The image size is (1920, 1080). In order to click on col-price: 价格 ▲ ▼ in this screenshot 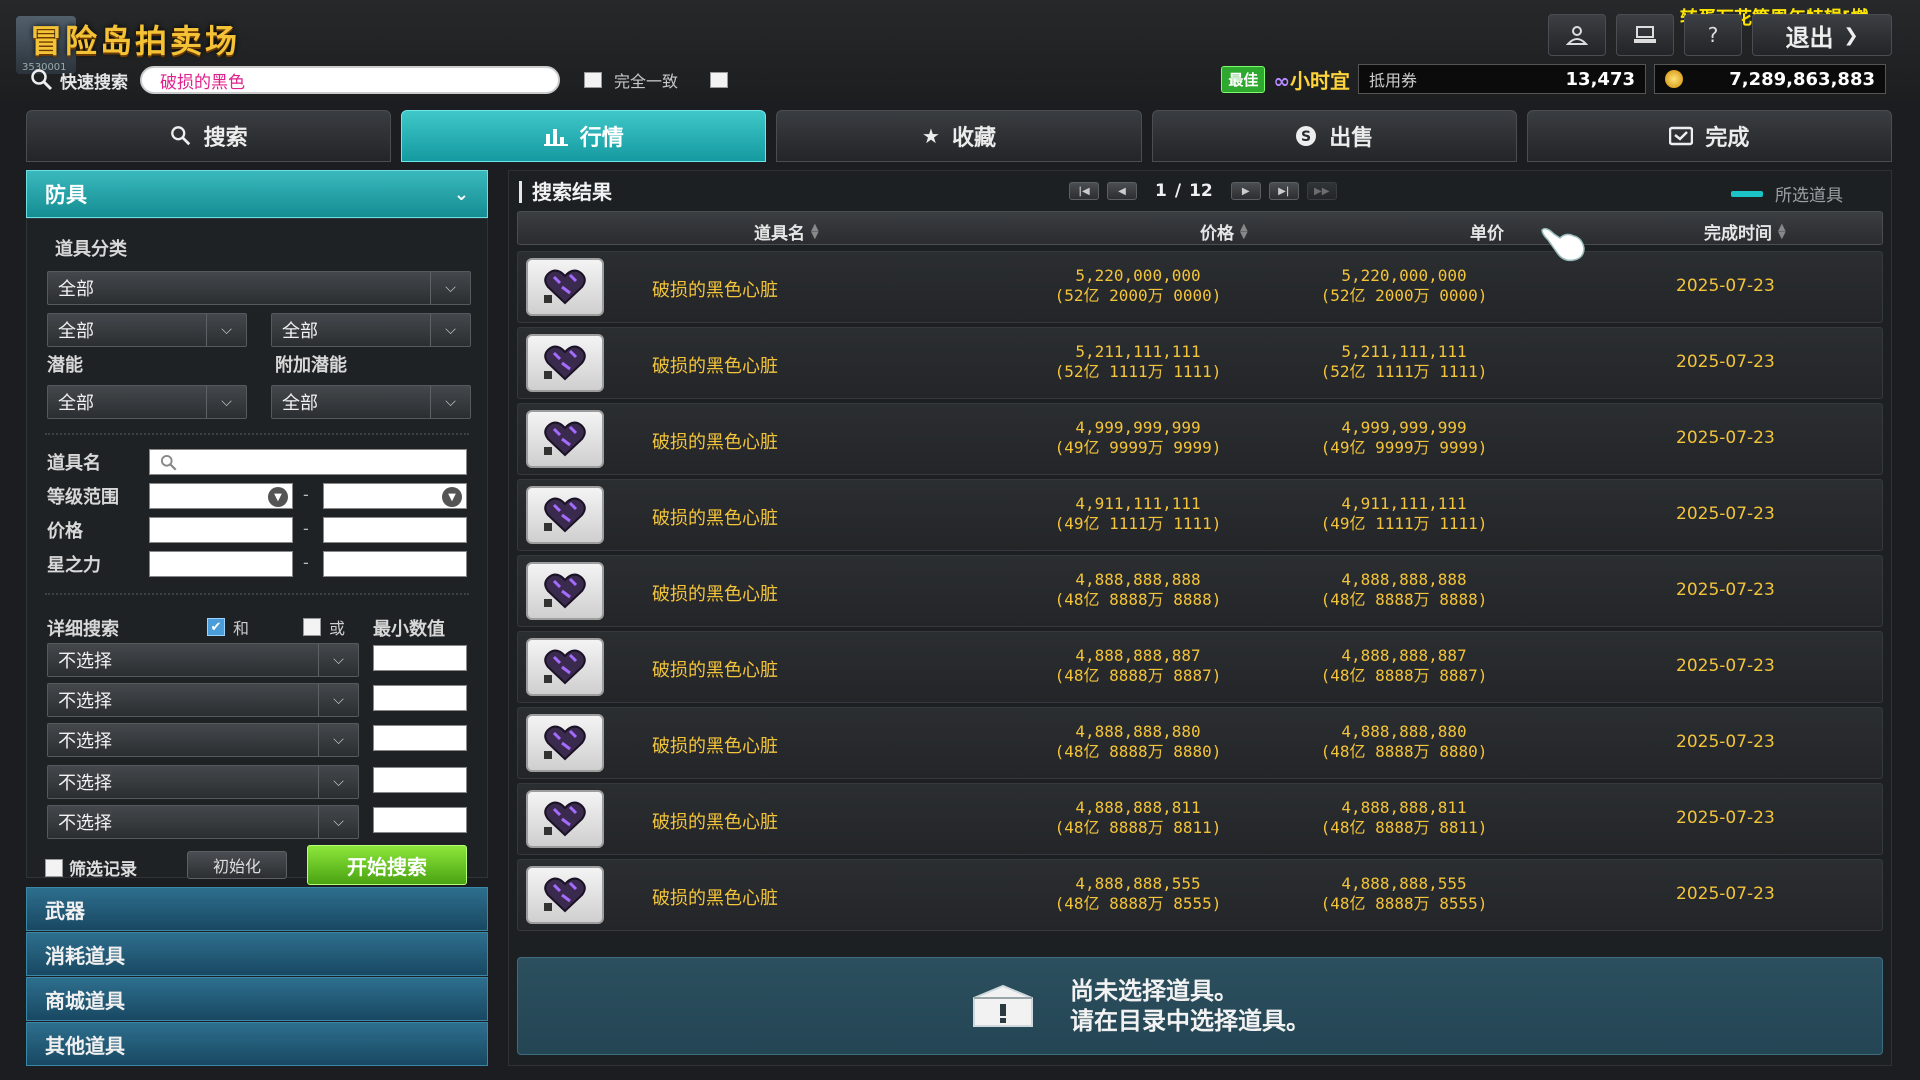, I will do `click(1224, 231)`.